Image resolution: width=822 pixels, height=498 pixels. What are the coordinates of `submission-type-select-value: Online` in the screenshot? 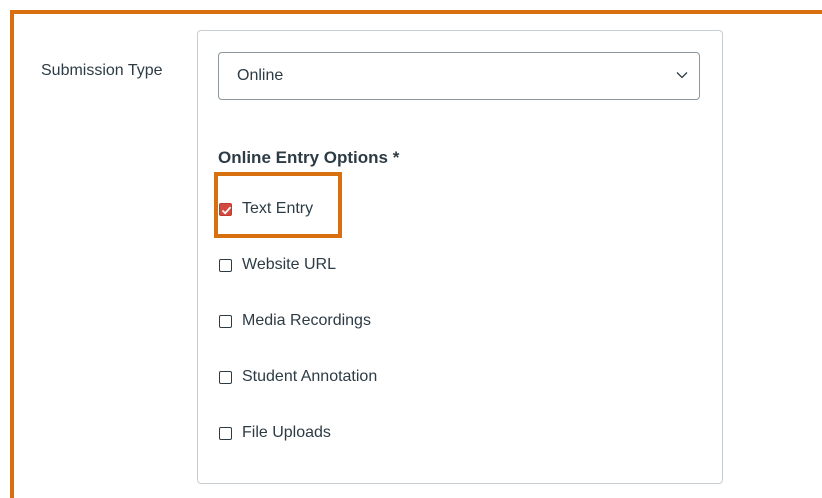 It's located at (260, 75).